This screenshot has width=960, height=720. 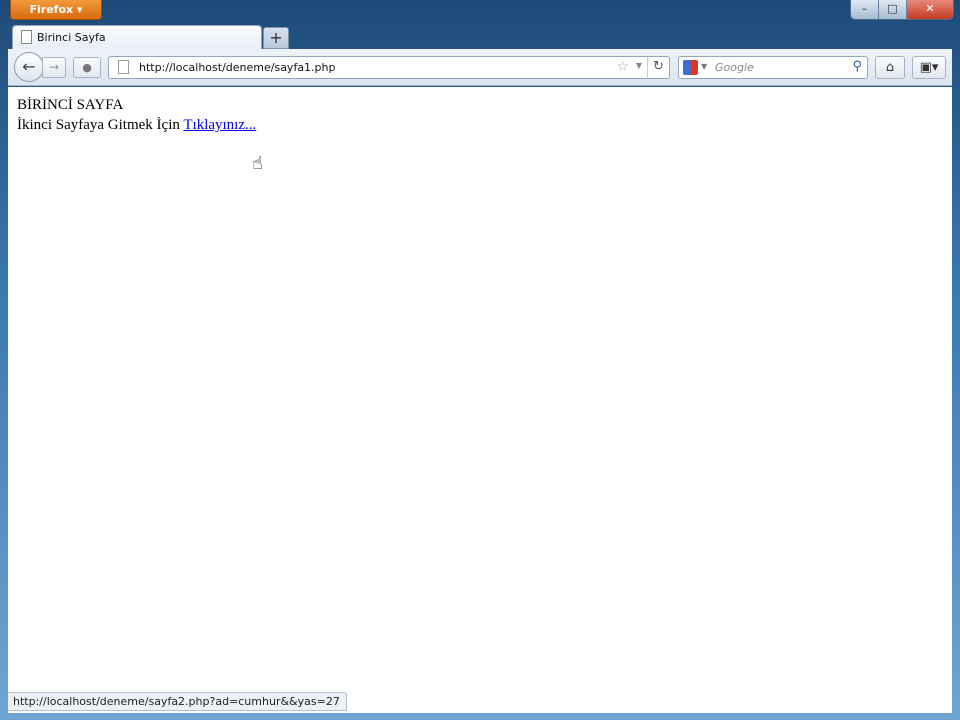 I want to click on globe-icon: ●, so click(x=87, y=67).